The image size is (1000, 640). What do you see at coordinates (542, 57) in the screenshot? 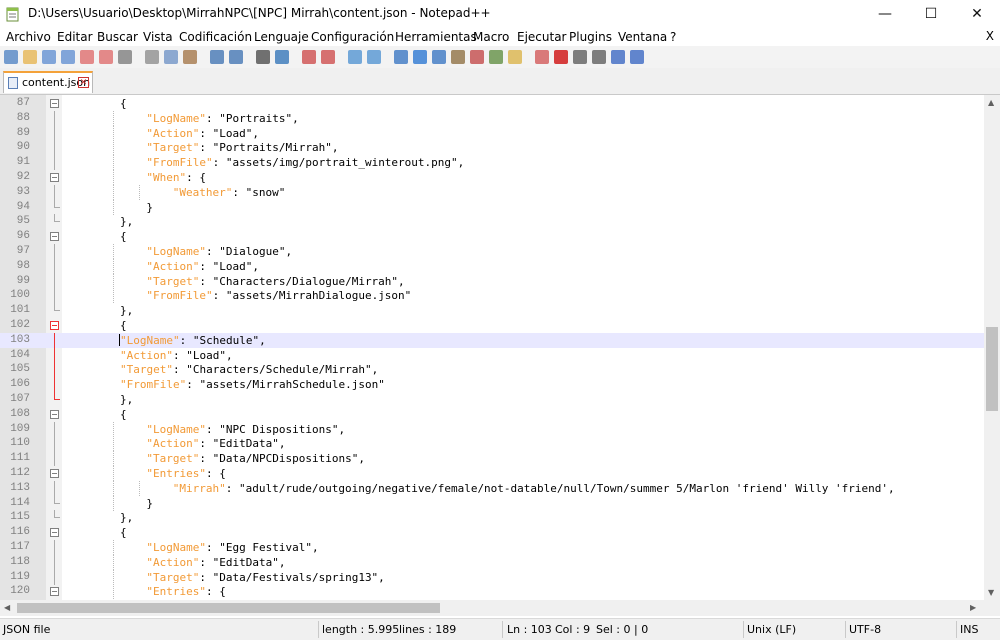
I see `monitor-icon` at bounding box center [542, 57].